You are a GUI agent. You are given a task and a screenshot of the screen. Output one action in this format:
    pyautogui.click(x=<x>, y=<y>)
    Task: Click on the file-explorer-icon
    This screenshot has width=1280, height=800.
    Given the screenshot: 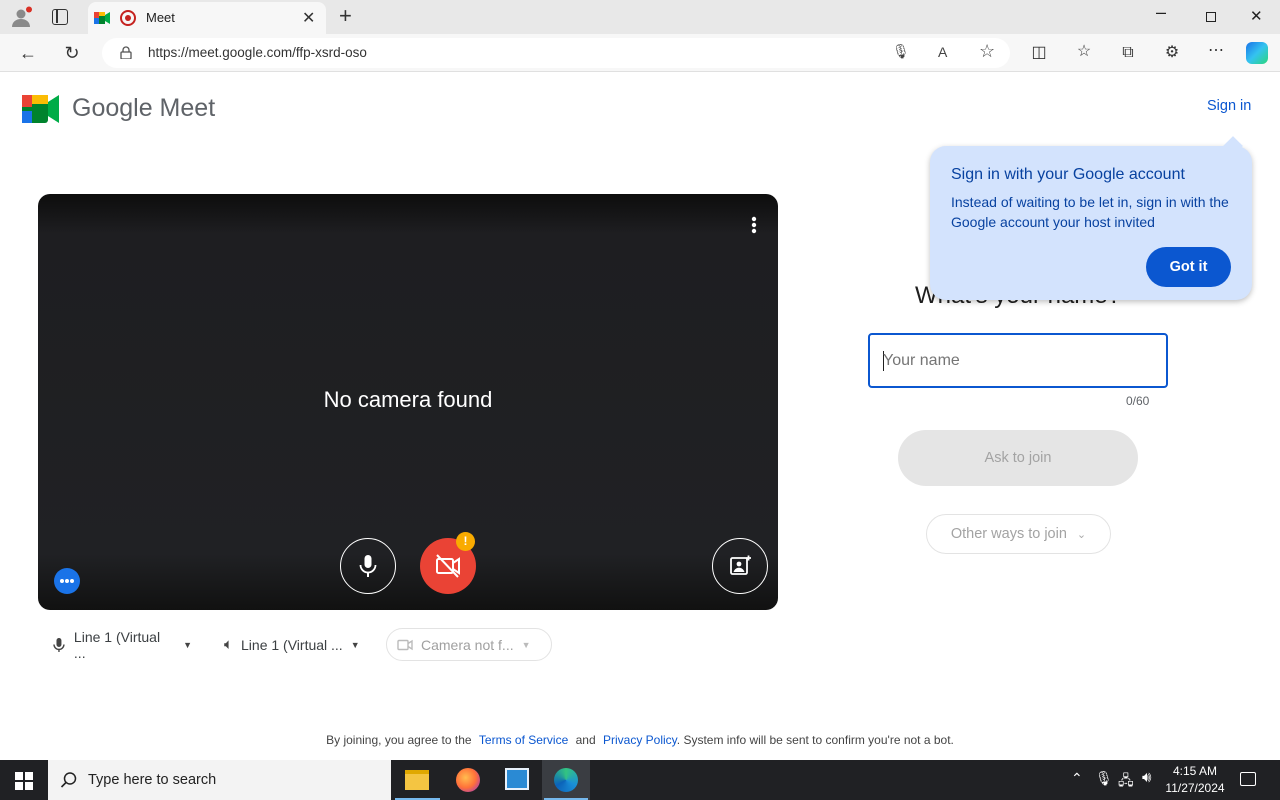 What is the action you would take?
    pyautogui.click(x=417, y=780)
    